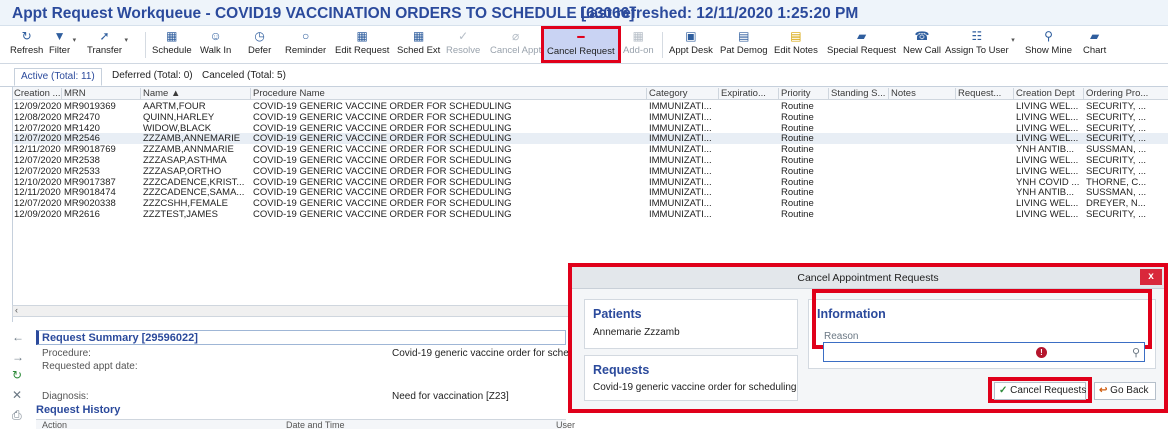  Describe the element at coordinates (638, 44) in the screenshot. I see `add-on-button: ▦ Add-on` at that location.